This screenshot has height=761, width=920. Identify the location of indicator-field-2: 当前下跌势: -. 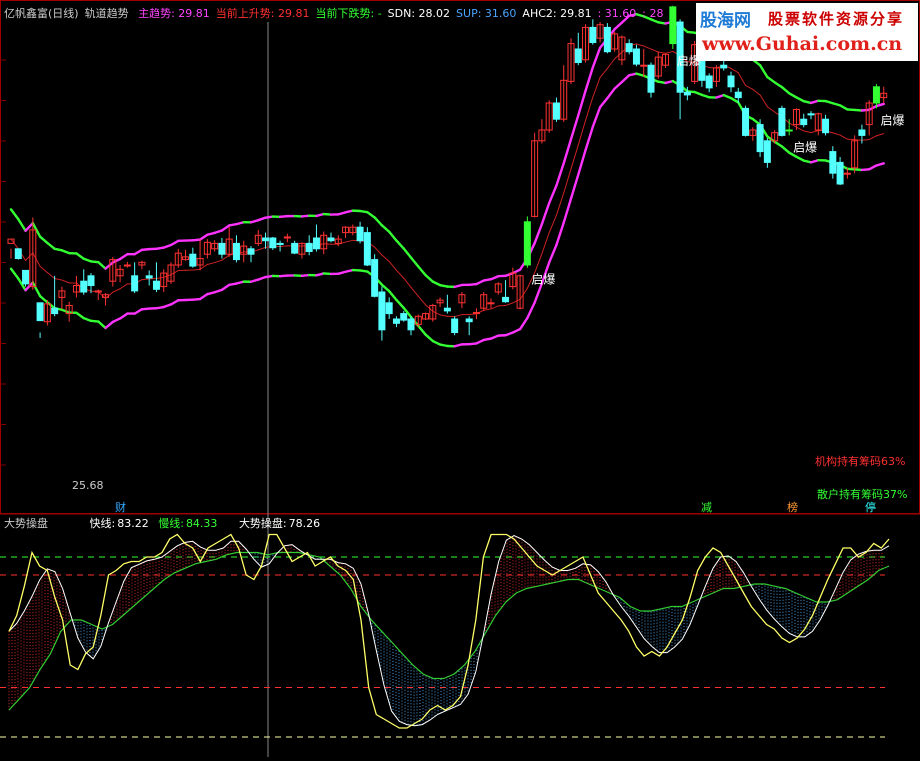
(349, 13).